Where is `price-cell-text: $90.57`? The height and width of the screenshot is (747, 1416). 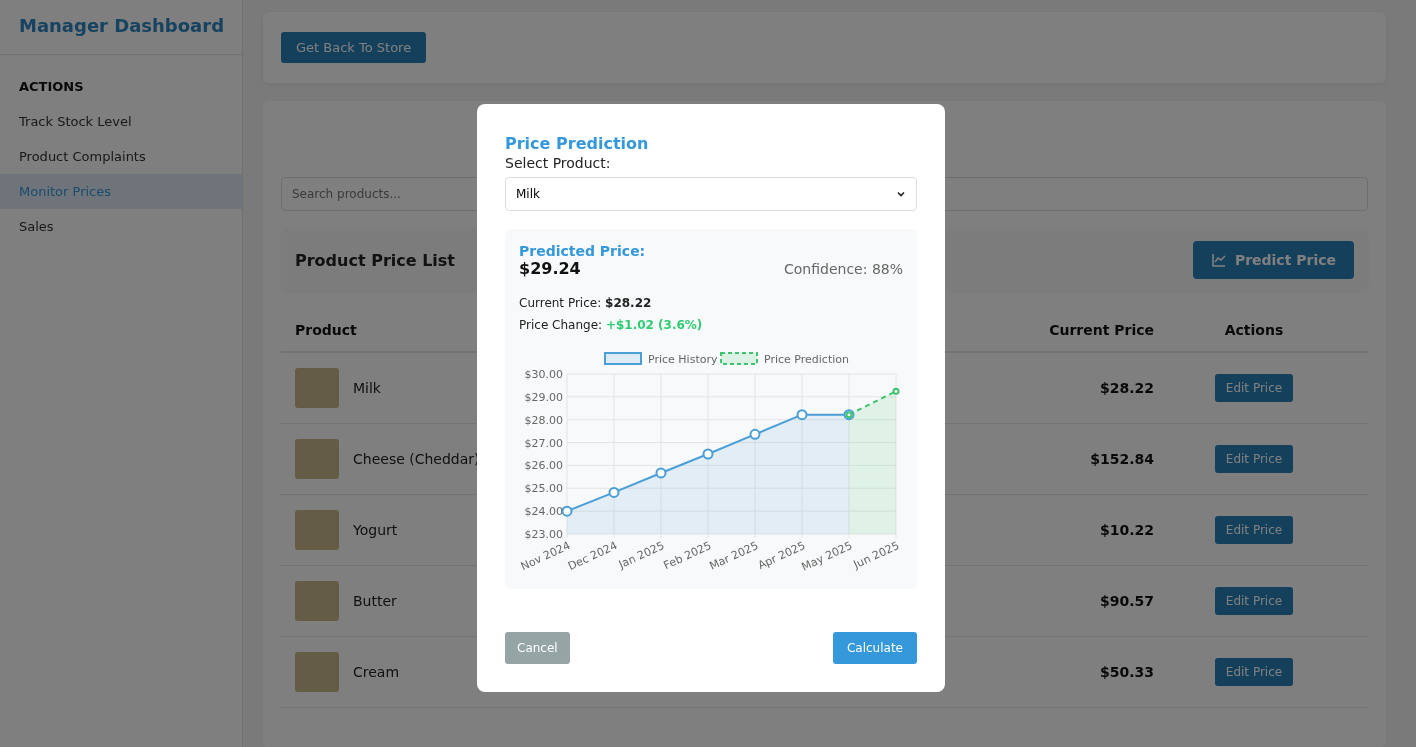
price-cell-text: $90.57 is located at coordinates (1126, 601).